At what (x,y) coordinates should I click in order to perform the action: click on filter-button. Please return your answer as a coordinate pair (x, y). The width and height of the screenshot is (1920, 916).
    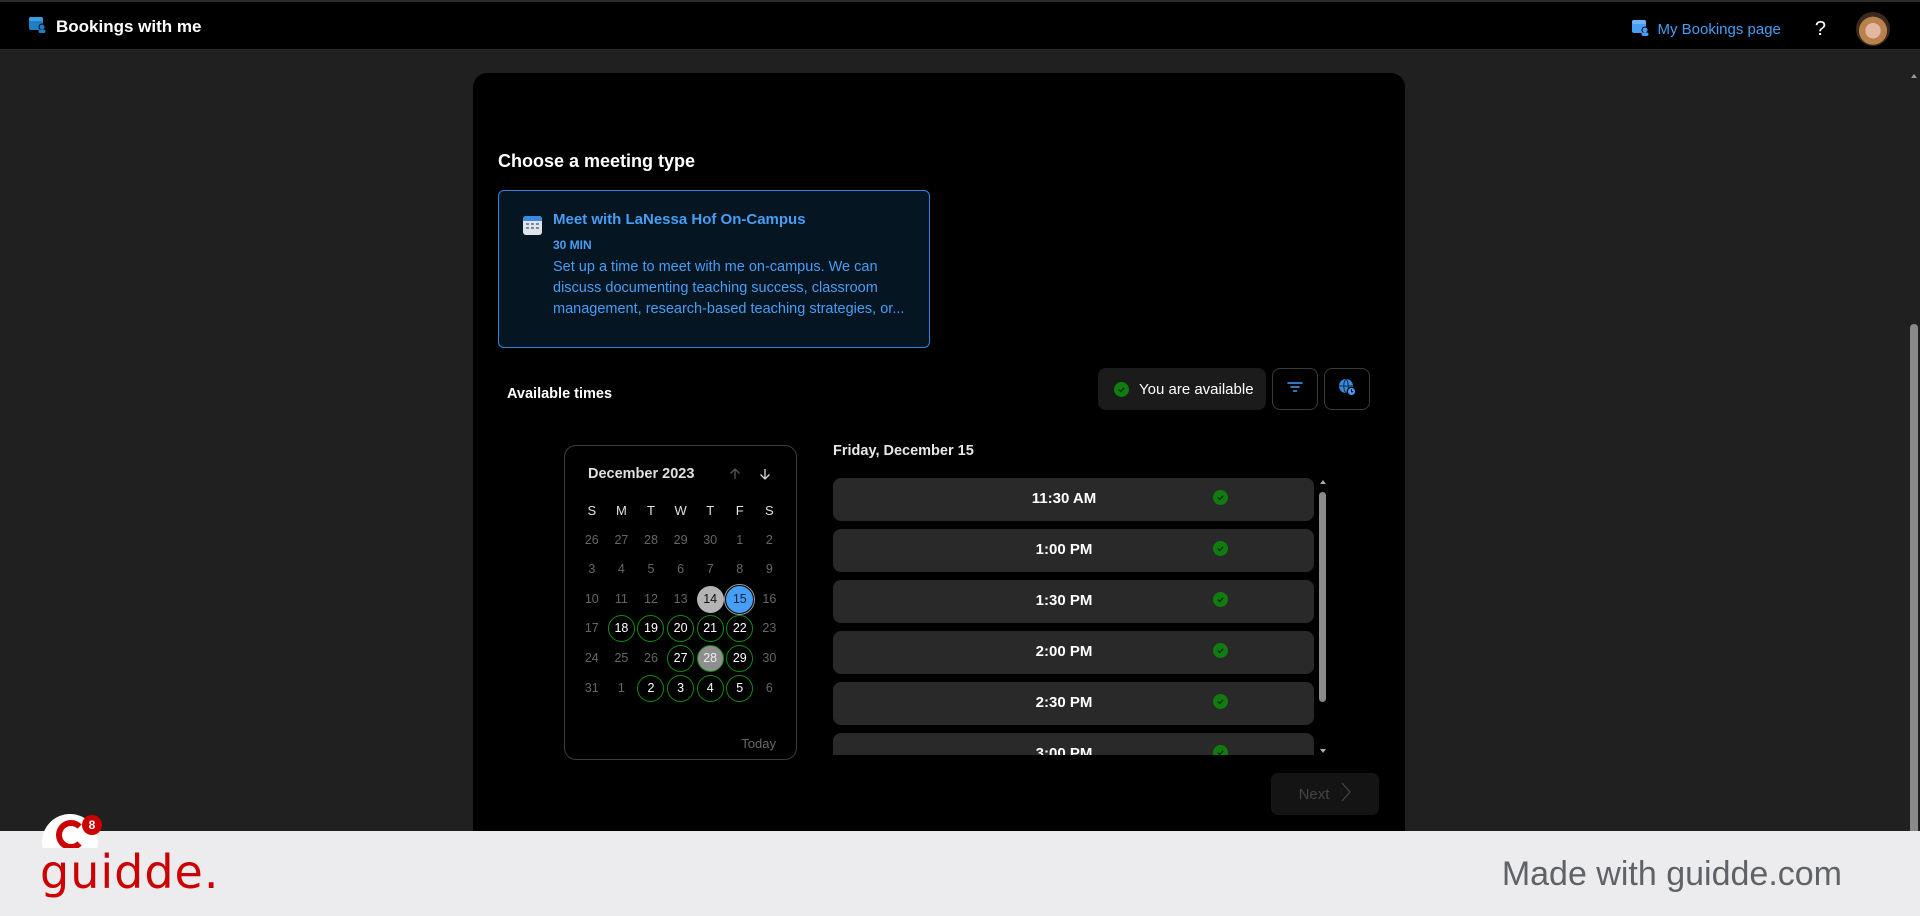
    Looking at the image, I should click on (1295, 389).